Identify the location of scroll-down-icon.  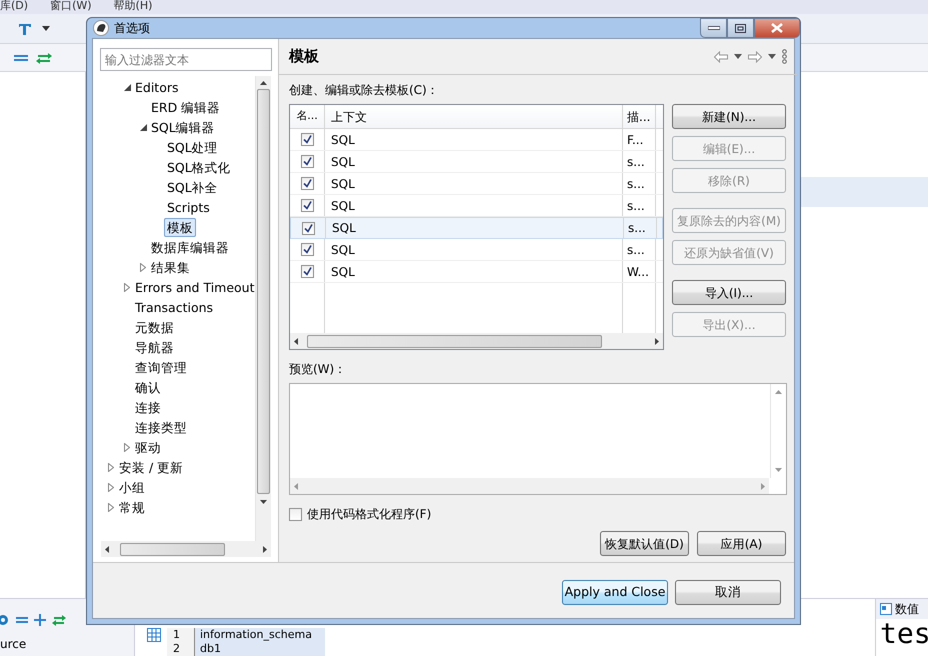
(778, 470).